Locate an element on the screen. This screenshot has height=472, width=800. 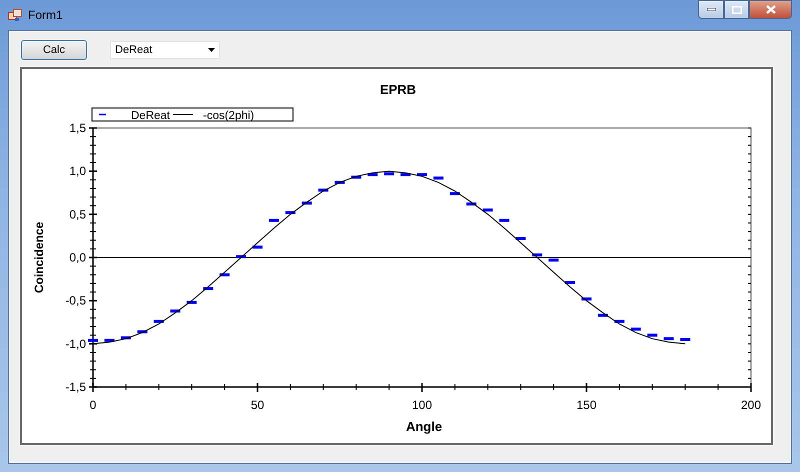
calc-button: Calc is located at coordinates (54, 50).